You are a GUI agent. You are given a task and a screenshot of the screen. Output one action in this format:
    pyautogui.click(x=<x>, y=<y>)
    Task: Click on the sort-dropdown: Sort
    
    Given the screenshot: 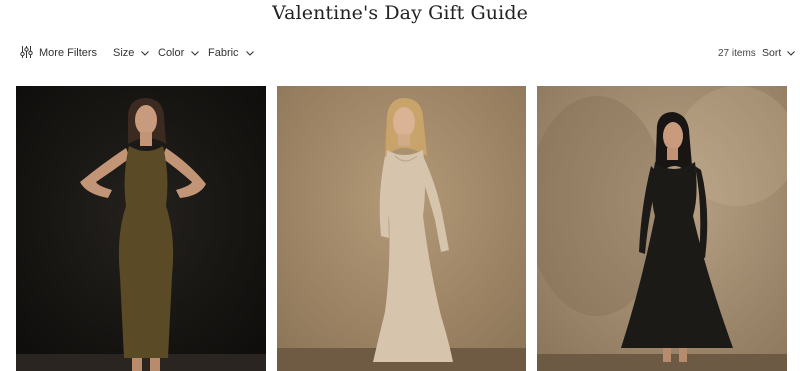 What is the action you would take?
    pyautogui.click(x=779, y=53)
    